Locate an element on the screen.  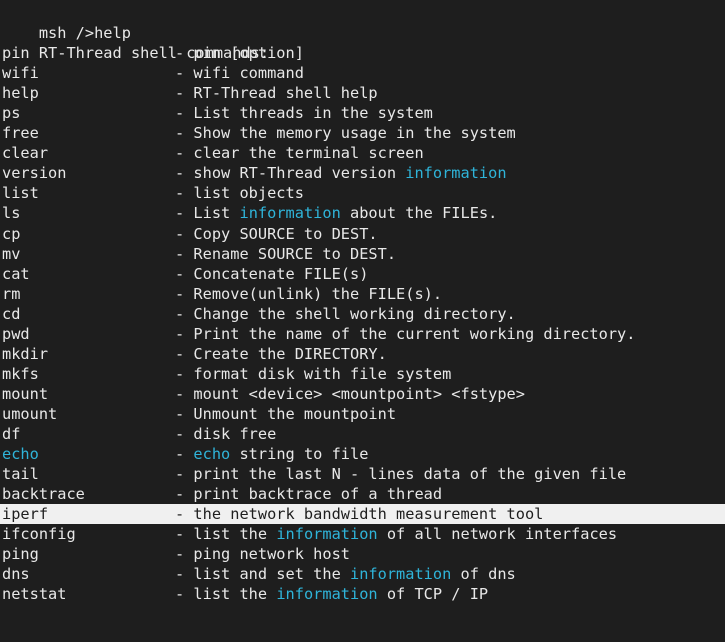
command-name: ifconfig is located at coordinates (39, 534).